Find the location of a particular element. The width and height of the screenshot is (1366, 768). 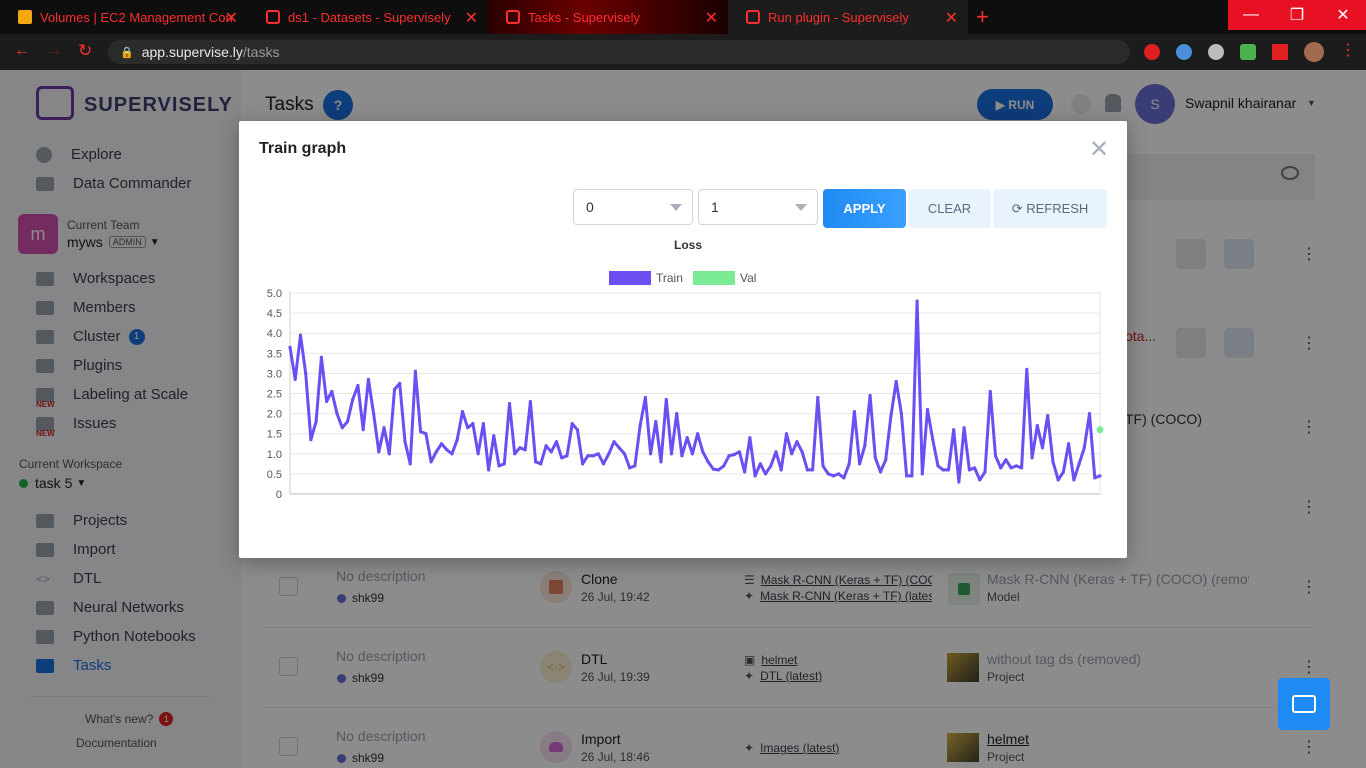

back-icon: ← is located at coordinates (22, 51).